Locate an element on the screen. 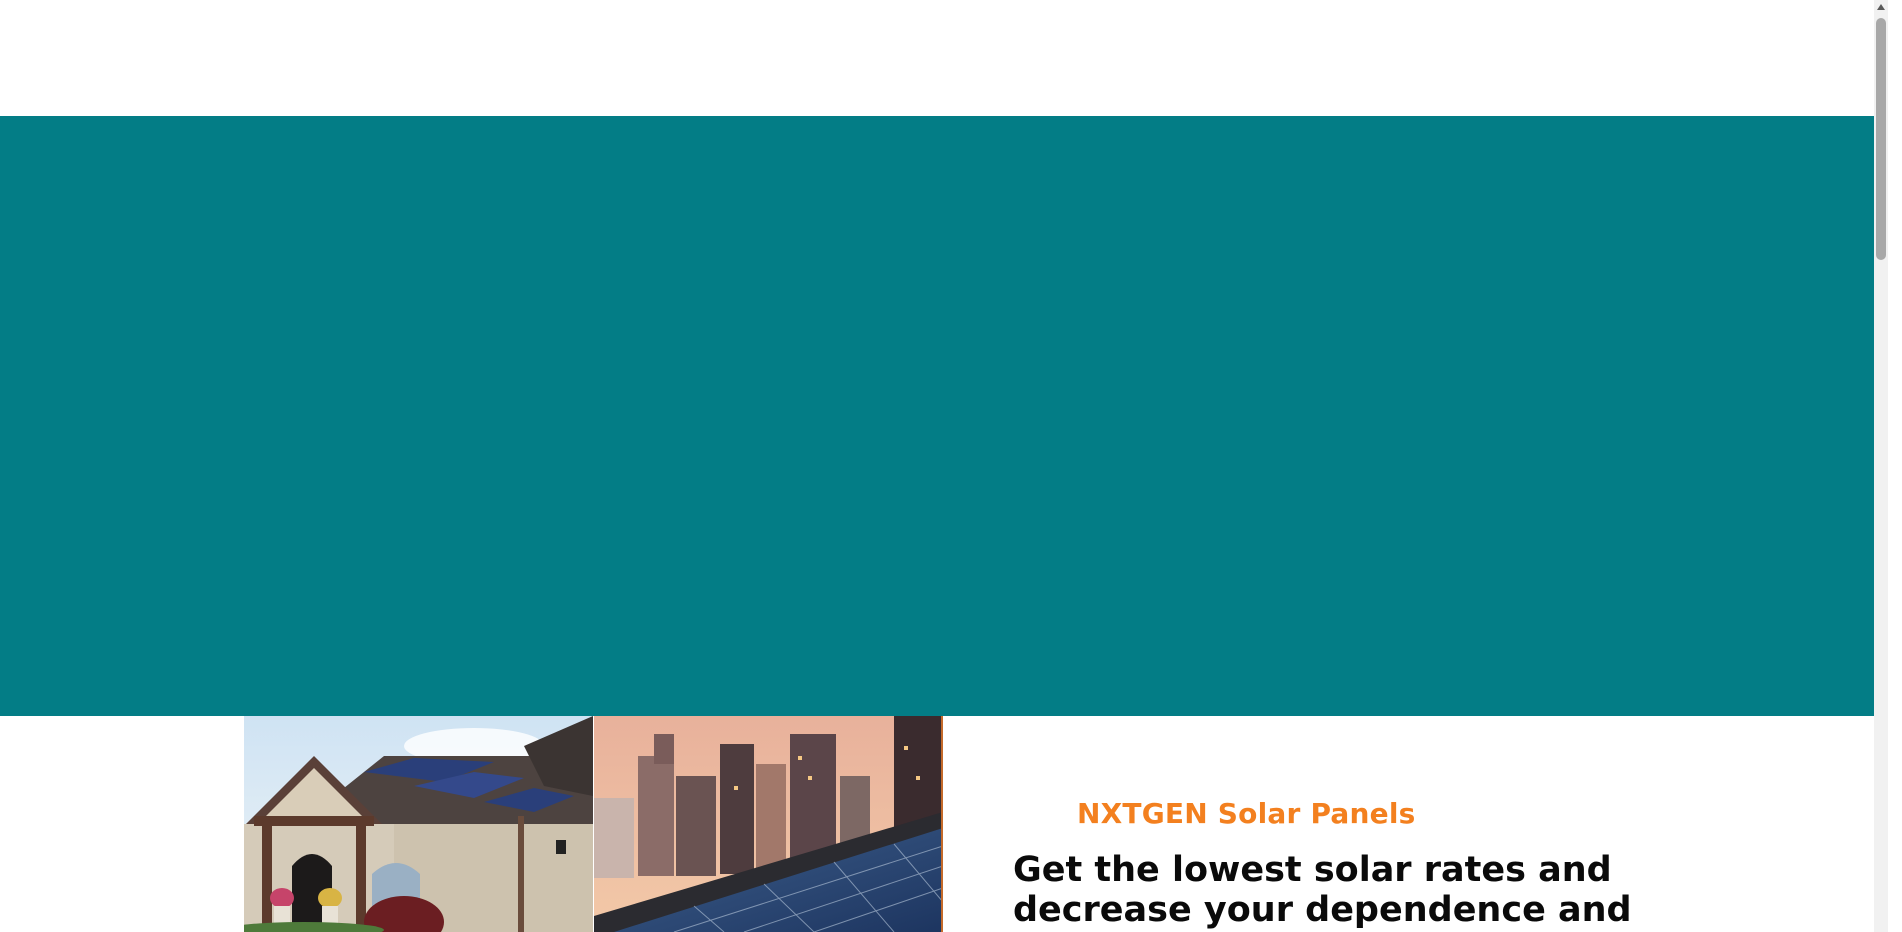 The width and height of the screenshot is (1902, 932). section-eyebrow: NXTGEN Solar Panels is located at coordinates (1246, 813).